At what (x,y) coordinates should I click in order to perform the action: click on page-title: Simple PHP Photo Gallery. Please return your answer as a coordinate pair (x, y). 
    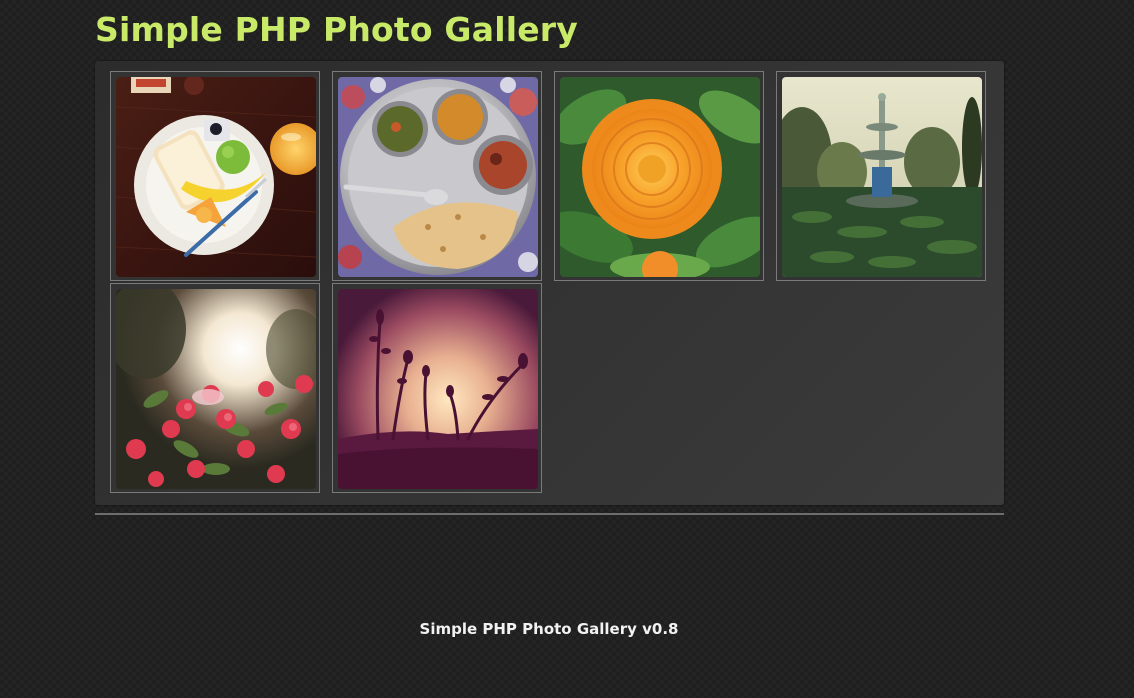
    Looking at the image, I should click on (336, 30).